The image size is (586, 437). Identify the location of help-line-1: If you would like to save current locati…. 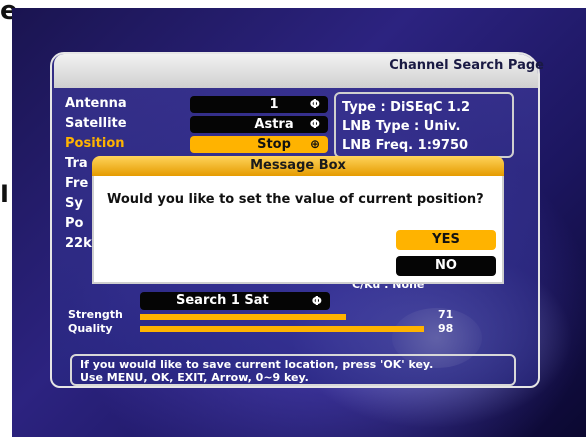
(257, 364).